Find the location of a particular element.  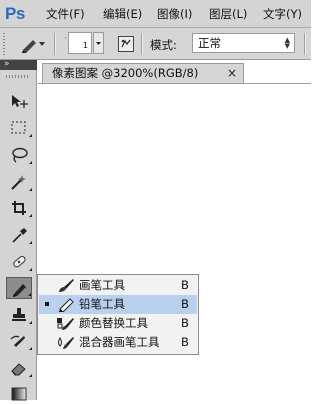

marquee-tool is located at coordinates (19, 128).